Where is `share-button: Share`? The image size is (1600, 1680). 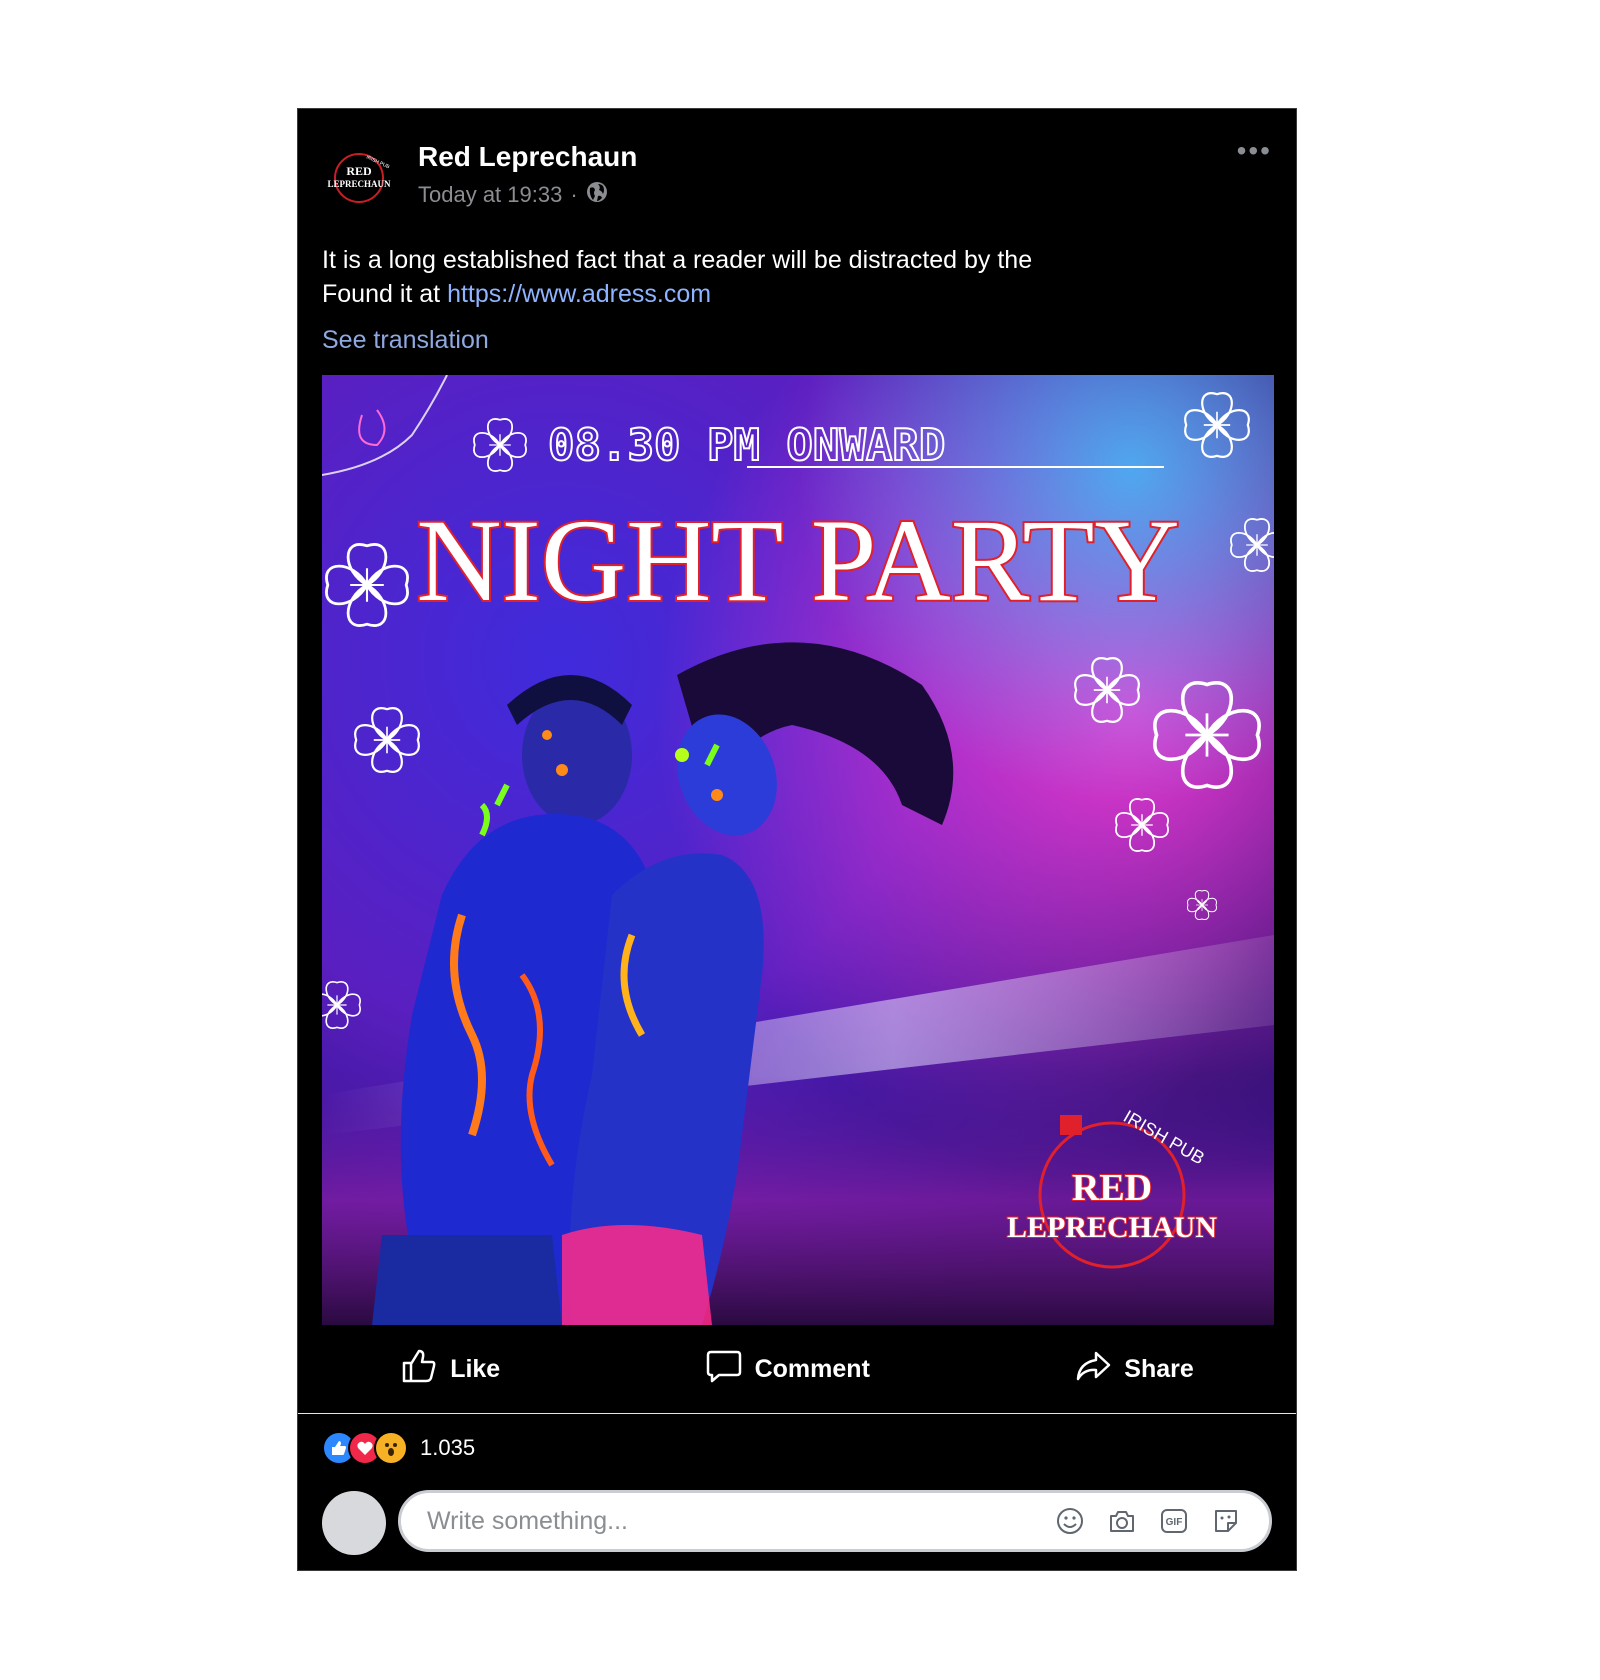 share-button: Share is located at coordinates (1134, 1369).